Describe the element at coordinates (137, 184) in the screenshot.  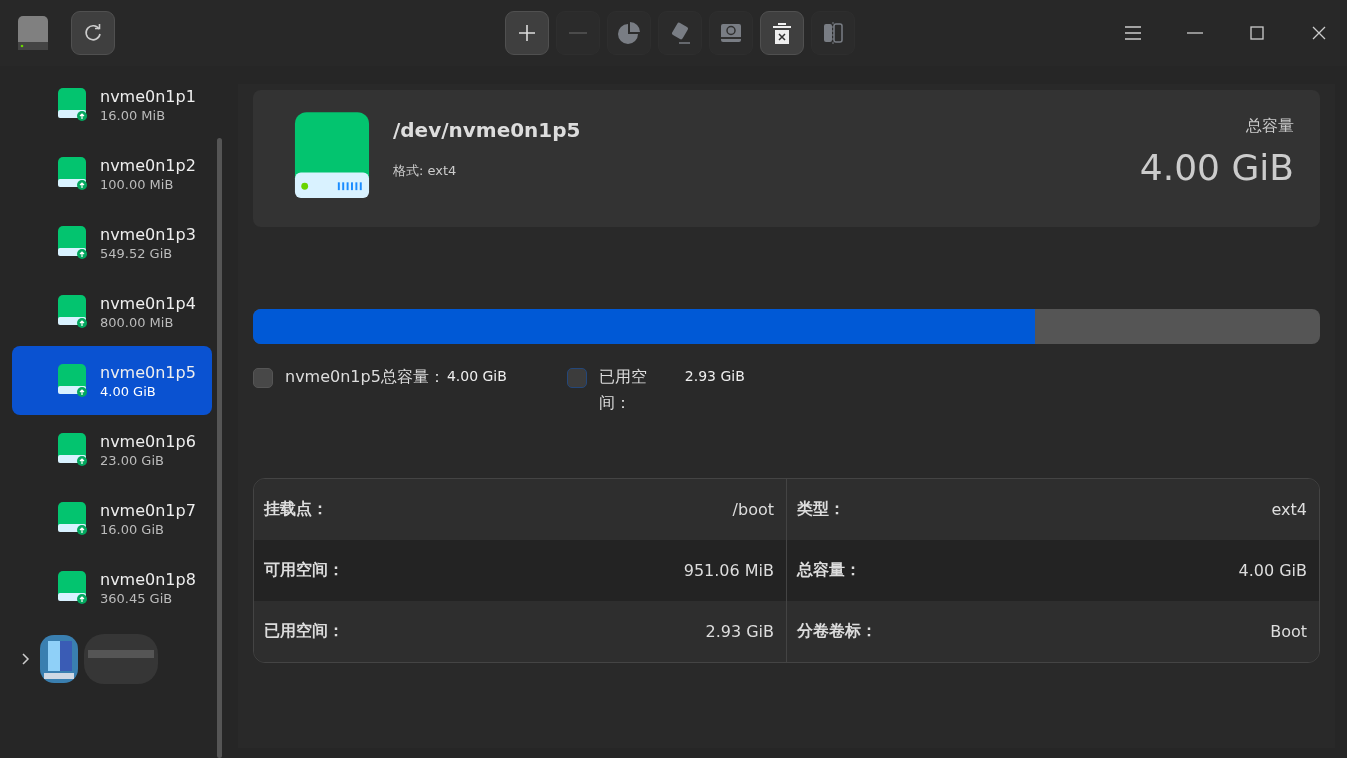
I see `partition-size: 100.00 MiB` at that location.